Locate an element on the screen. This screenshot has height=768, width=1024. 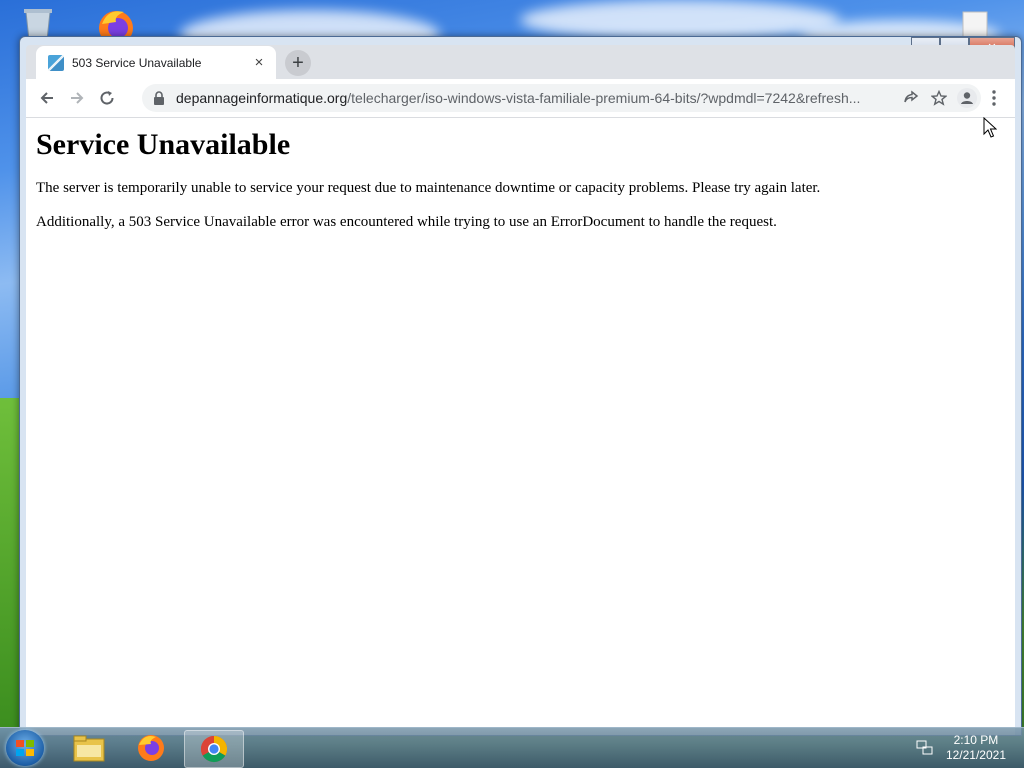
reload-button is located at coordinates (107, 98).